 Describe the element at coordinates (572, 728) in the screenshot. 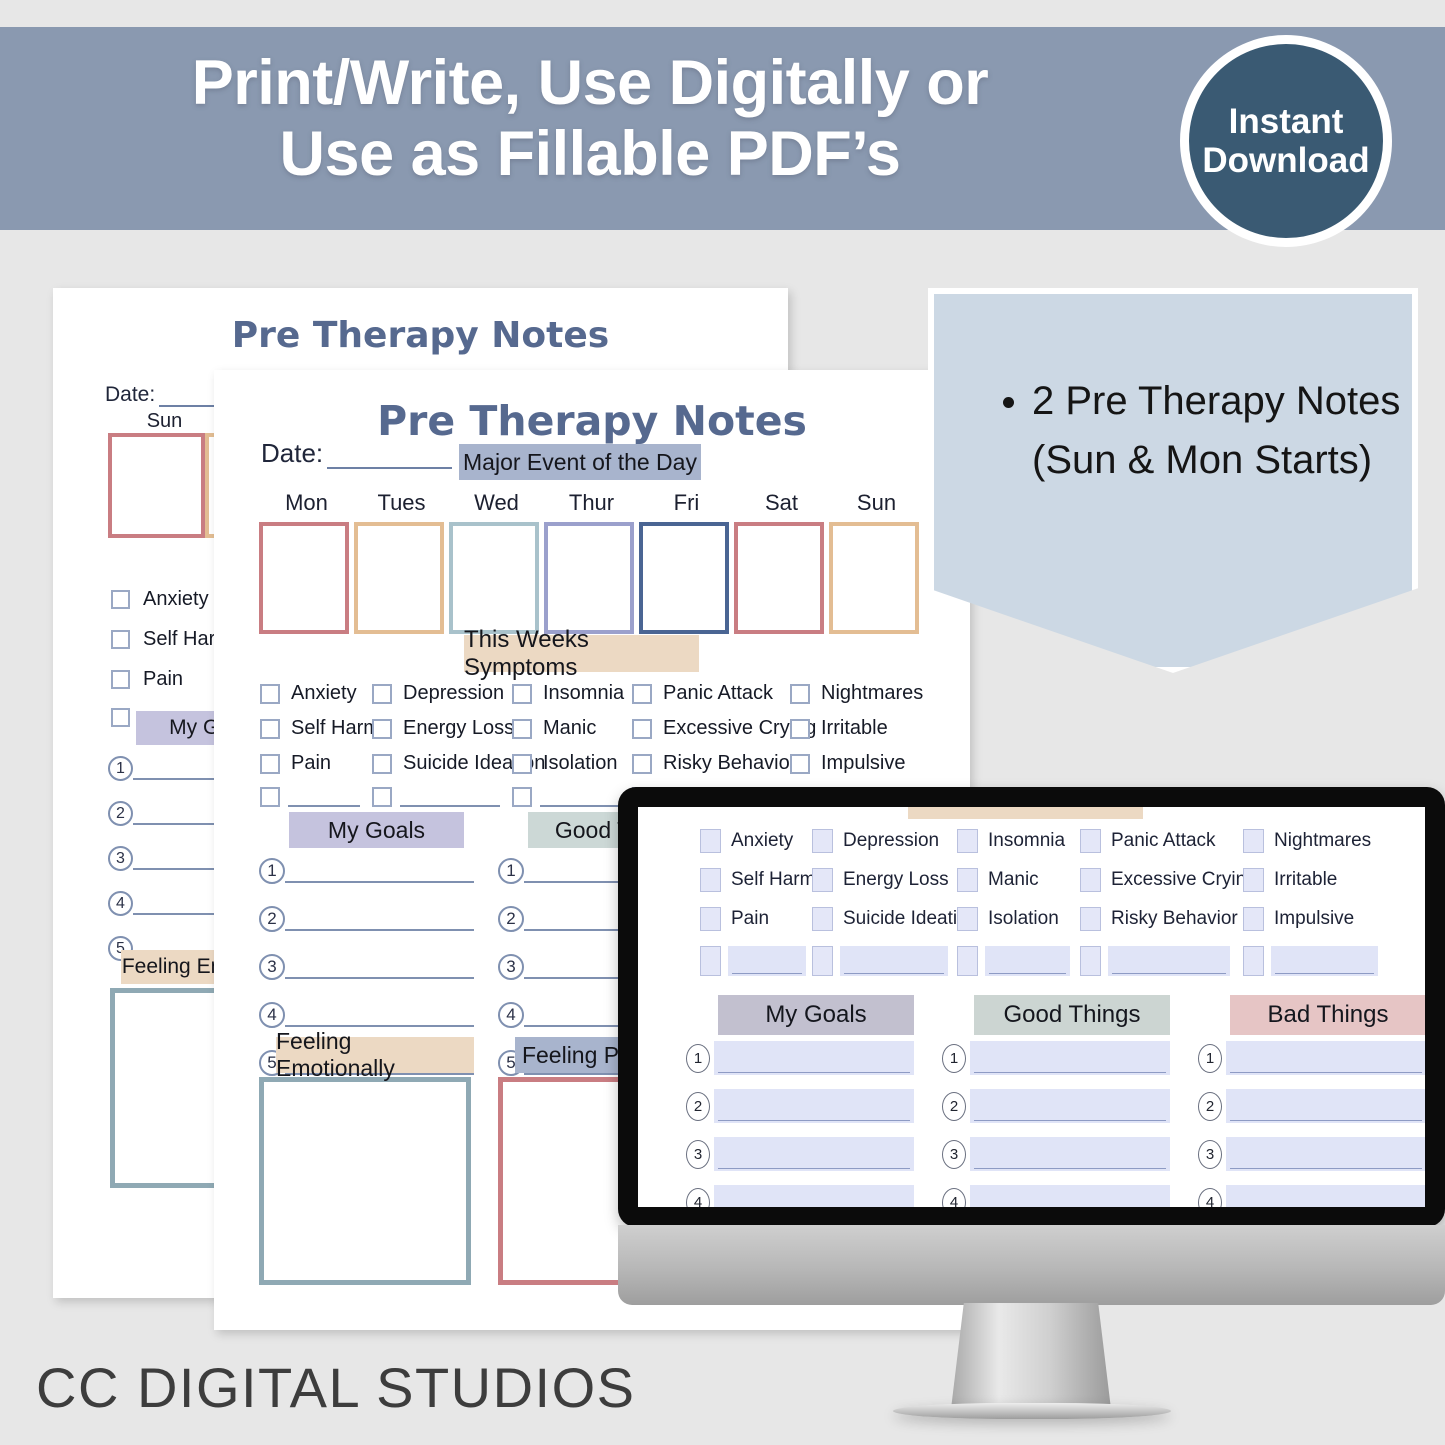

I see `checkbox-row: Manic` at that location.